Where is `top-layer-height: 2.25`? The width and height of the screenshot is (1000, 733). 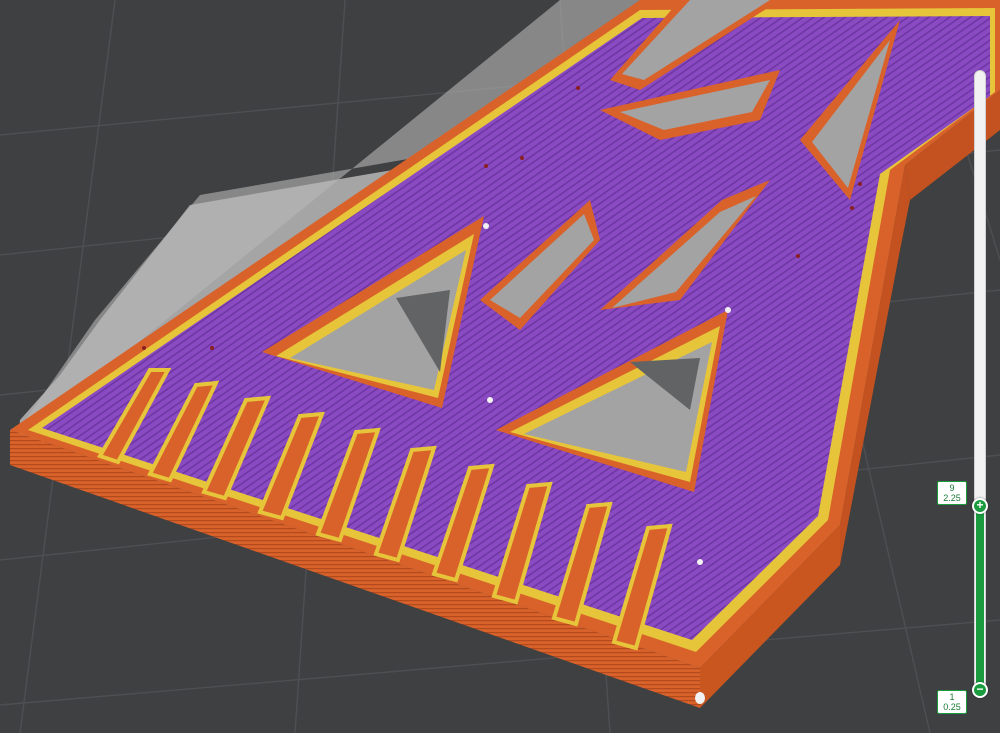
top-layer-height: 2.25 is located at coordinates (952, 498).